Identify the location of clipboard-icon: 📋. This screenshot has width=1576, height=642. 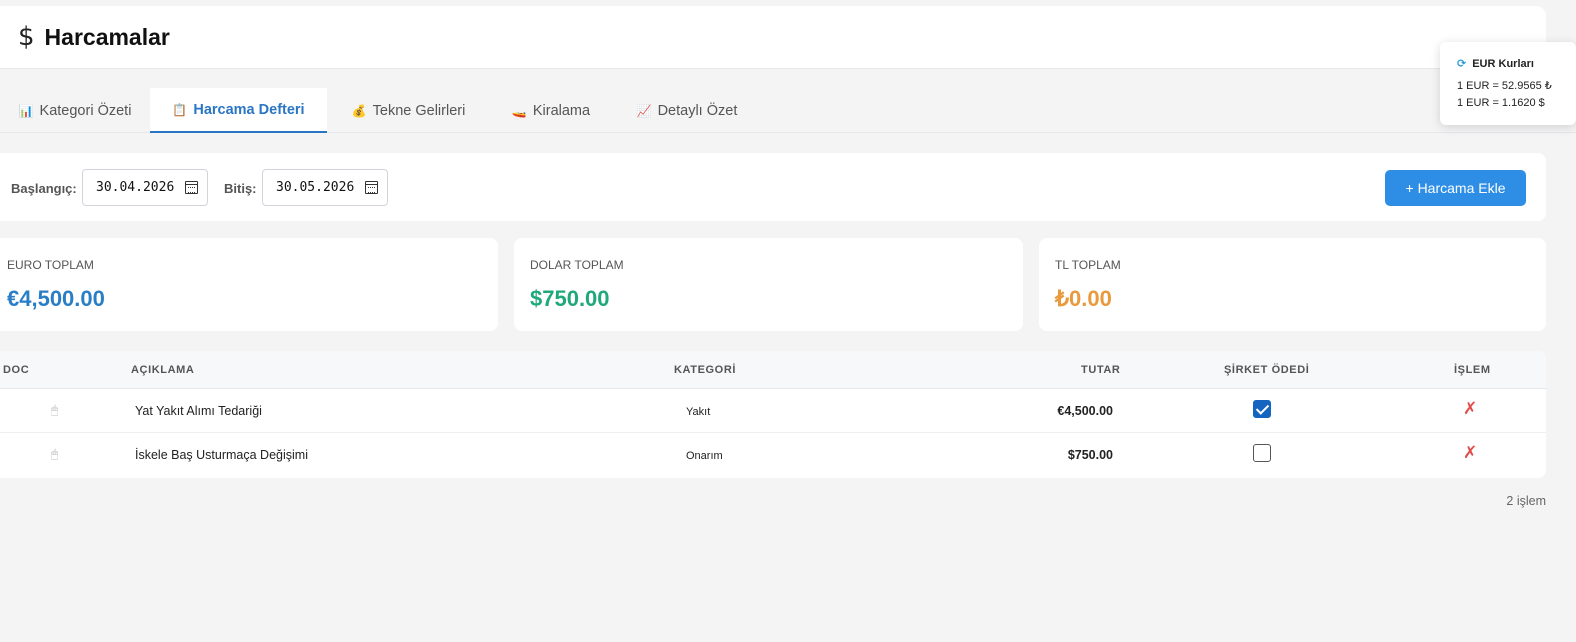
(180, 109).